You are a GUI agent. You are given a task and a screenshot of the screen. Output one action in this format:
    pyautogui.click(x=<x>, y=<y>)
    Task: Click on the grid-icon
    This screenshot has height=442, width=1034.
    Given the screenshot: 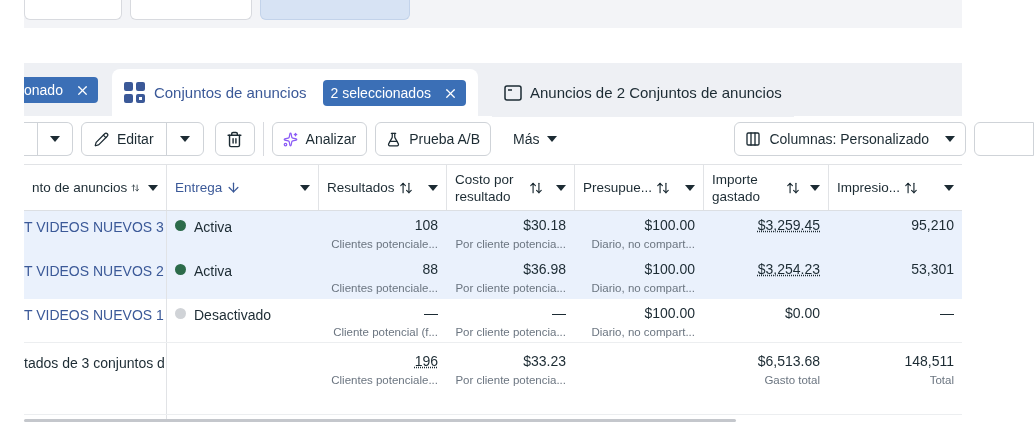 What is the action you would take?
    pyautogui.click(x=134, y=93)
    